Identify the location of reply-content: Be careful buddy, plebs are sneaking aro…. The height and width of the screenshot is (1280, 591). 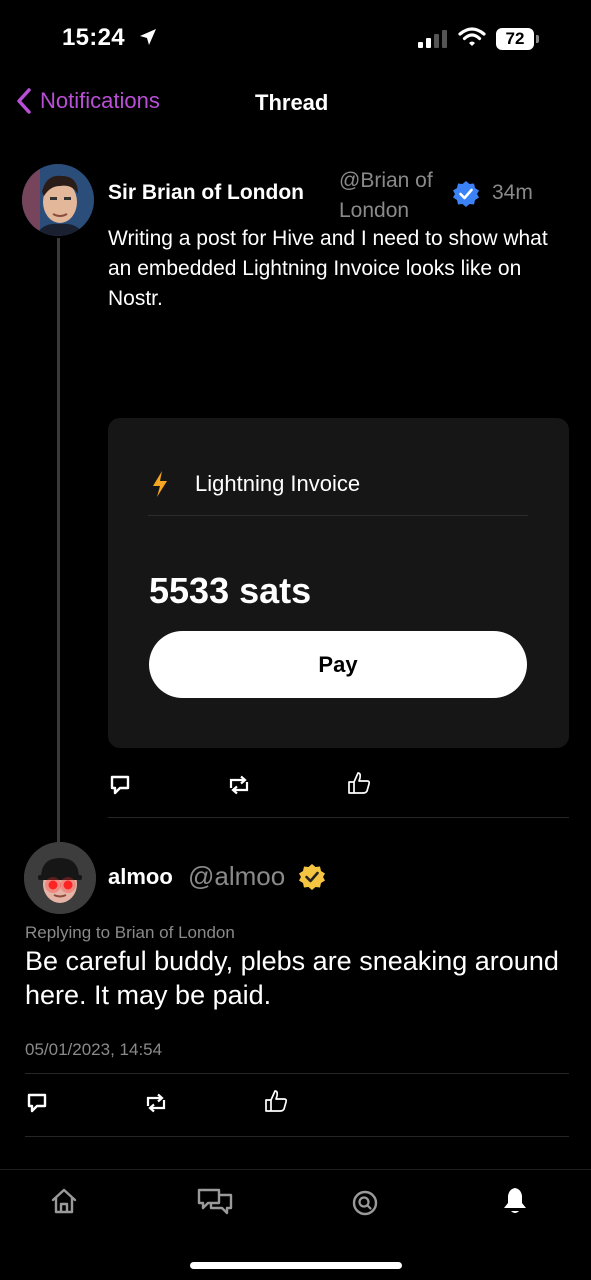
(292, 978).